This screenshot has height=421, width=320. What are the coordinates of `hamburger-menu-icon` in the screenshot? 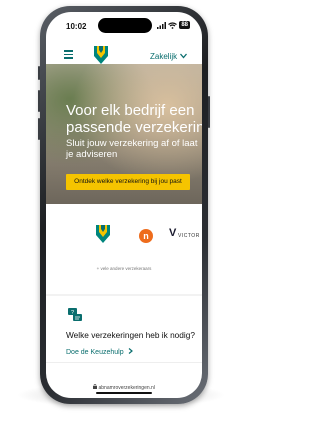 It's located at (68, 54).